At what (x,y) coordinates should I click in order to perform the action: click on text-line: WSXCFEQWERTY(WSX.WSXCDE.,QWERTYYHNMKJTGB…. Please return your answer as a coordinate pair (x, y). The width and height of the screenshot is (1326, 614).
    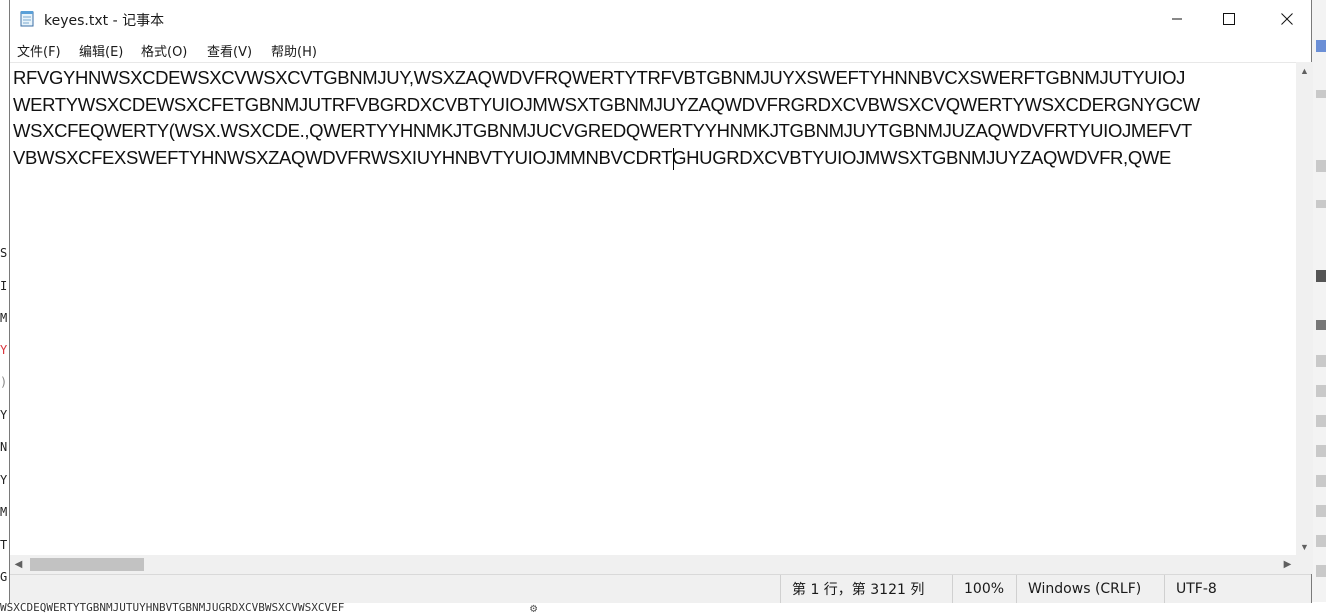
    Looking at the image, I should click on (602, 130).